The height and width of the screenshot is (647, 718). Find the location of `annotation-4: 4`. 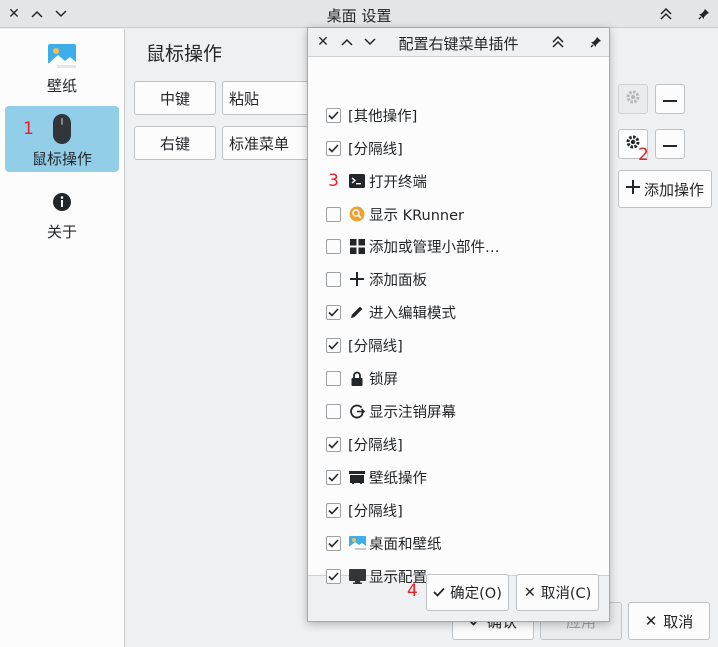

annotation-4: 4 is located at coordinates (412, 591).